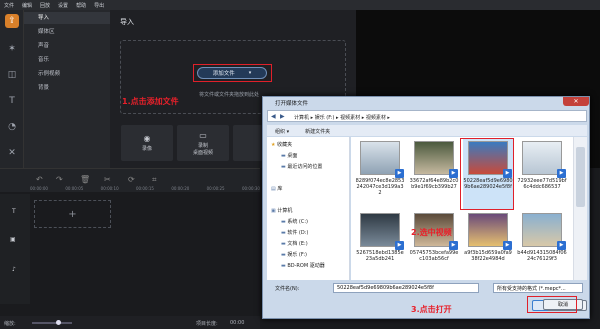 This screenshot has width=600, height=329. I want to click on filename-field: 50228eaf5d9e69809b6ae289024e5f8f, so click(406, 288).